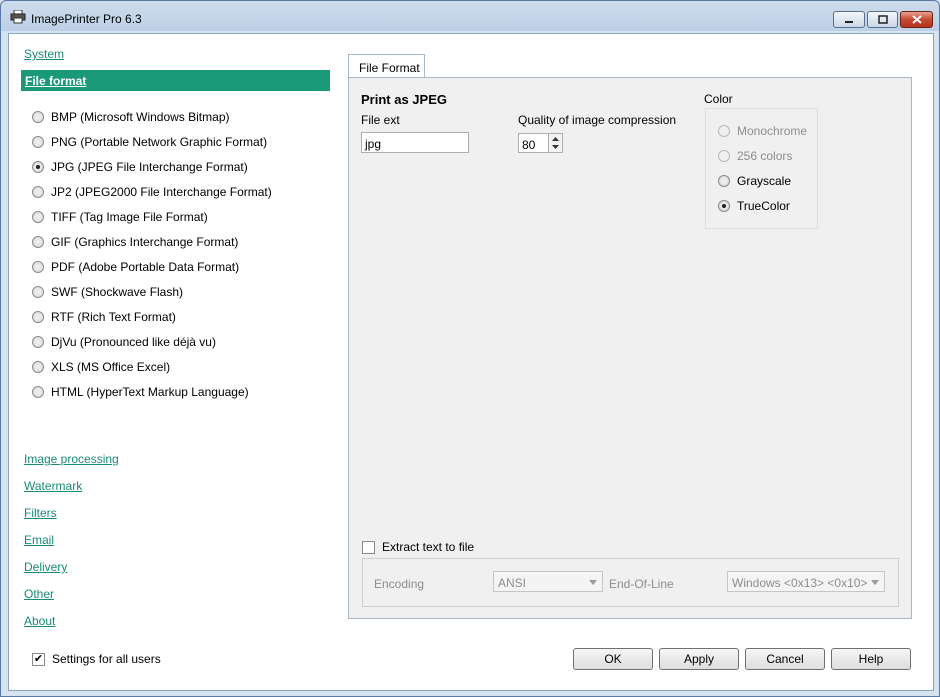 The width and height of the screenshot is (940, 697). I want to click on spin-down-icon, so click(555, 147).